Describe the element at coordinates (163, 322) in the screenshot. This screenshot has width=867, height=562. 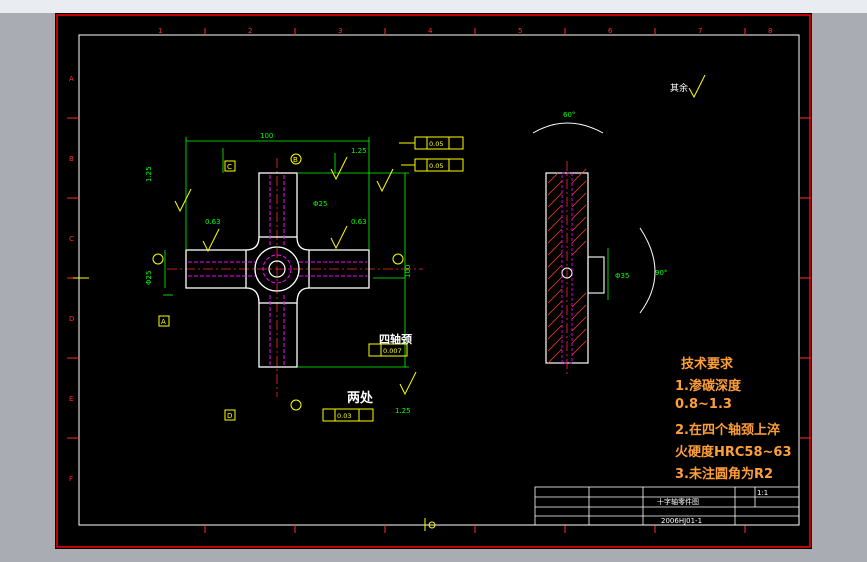
I see `datum-a: A` at that location.